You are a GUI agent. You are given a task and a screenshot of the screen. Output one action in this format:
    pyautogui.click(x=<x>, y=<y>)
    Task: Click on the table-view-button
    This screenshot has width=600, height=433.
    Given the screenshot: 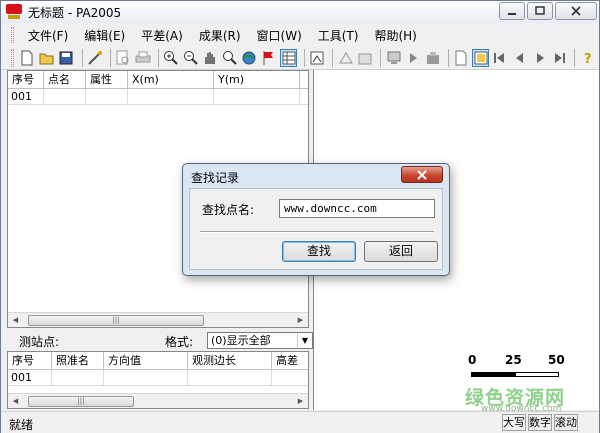 What is the action you would take?
    pyautogui.click(x=288, y=57)
    